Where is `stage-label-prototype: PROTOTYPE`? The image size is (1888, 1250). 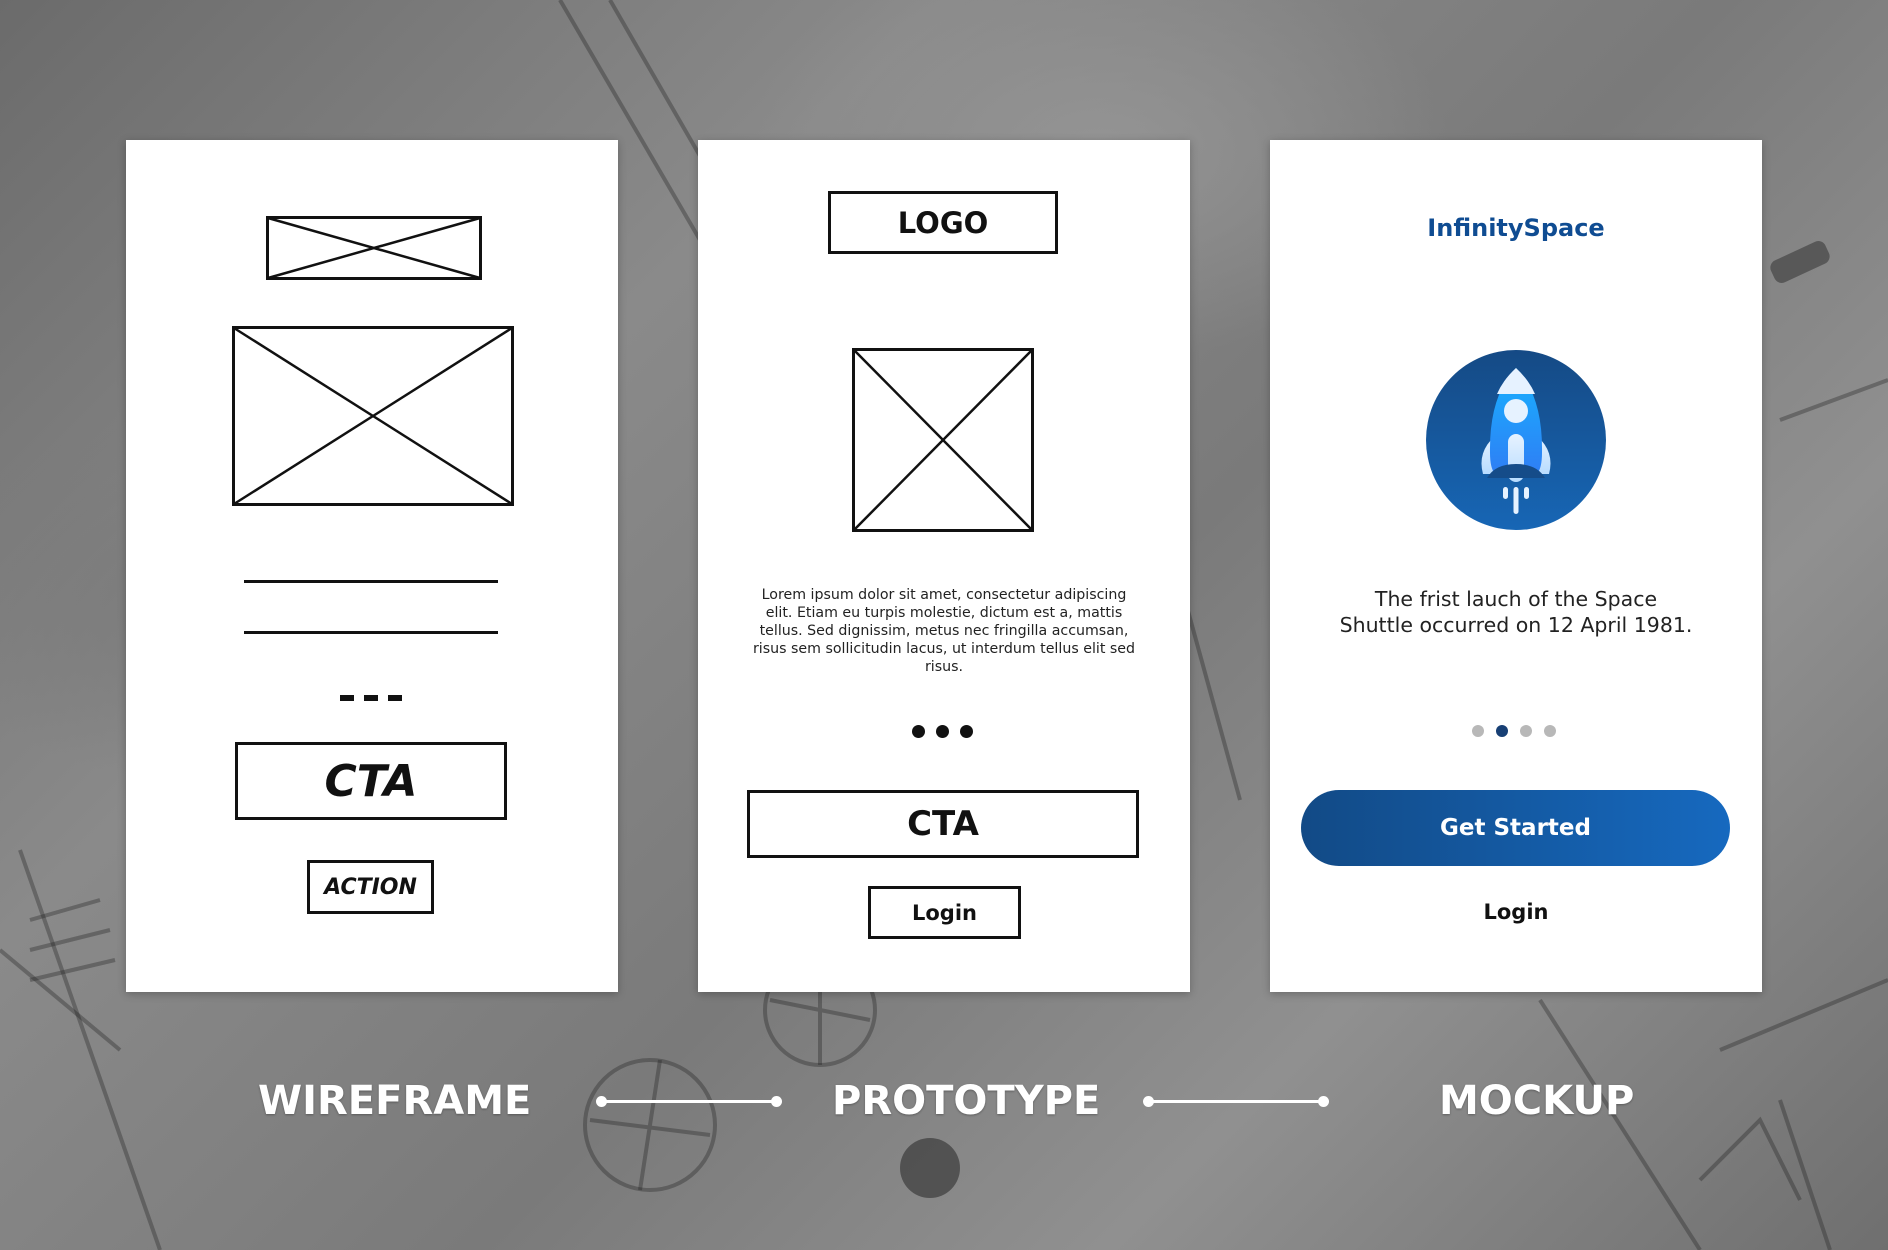
stage-label-prototype: PROTOTYPE is located at coordinates (966, 1101).